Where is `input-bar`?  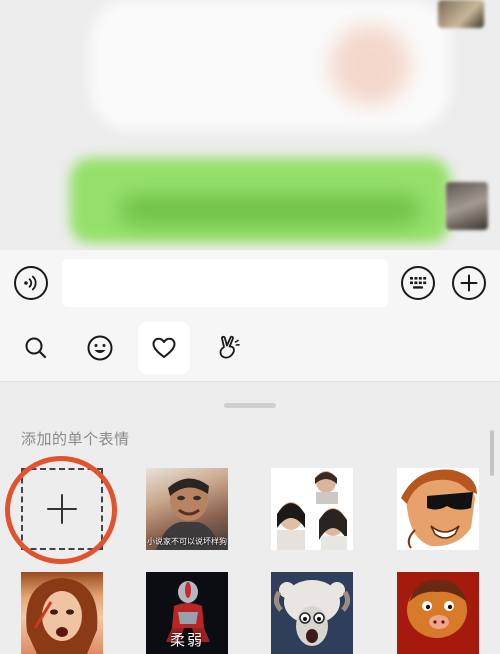 input-bar is located at coordinates (250, 283).